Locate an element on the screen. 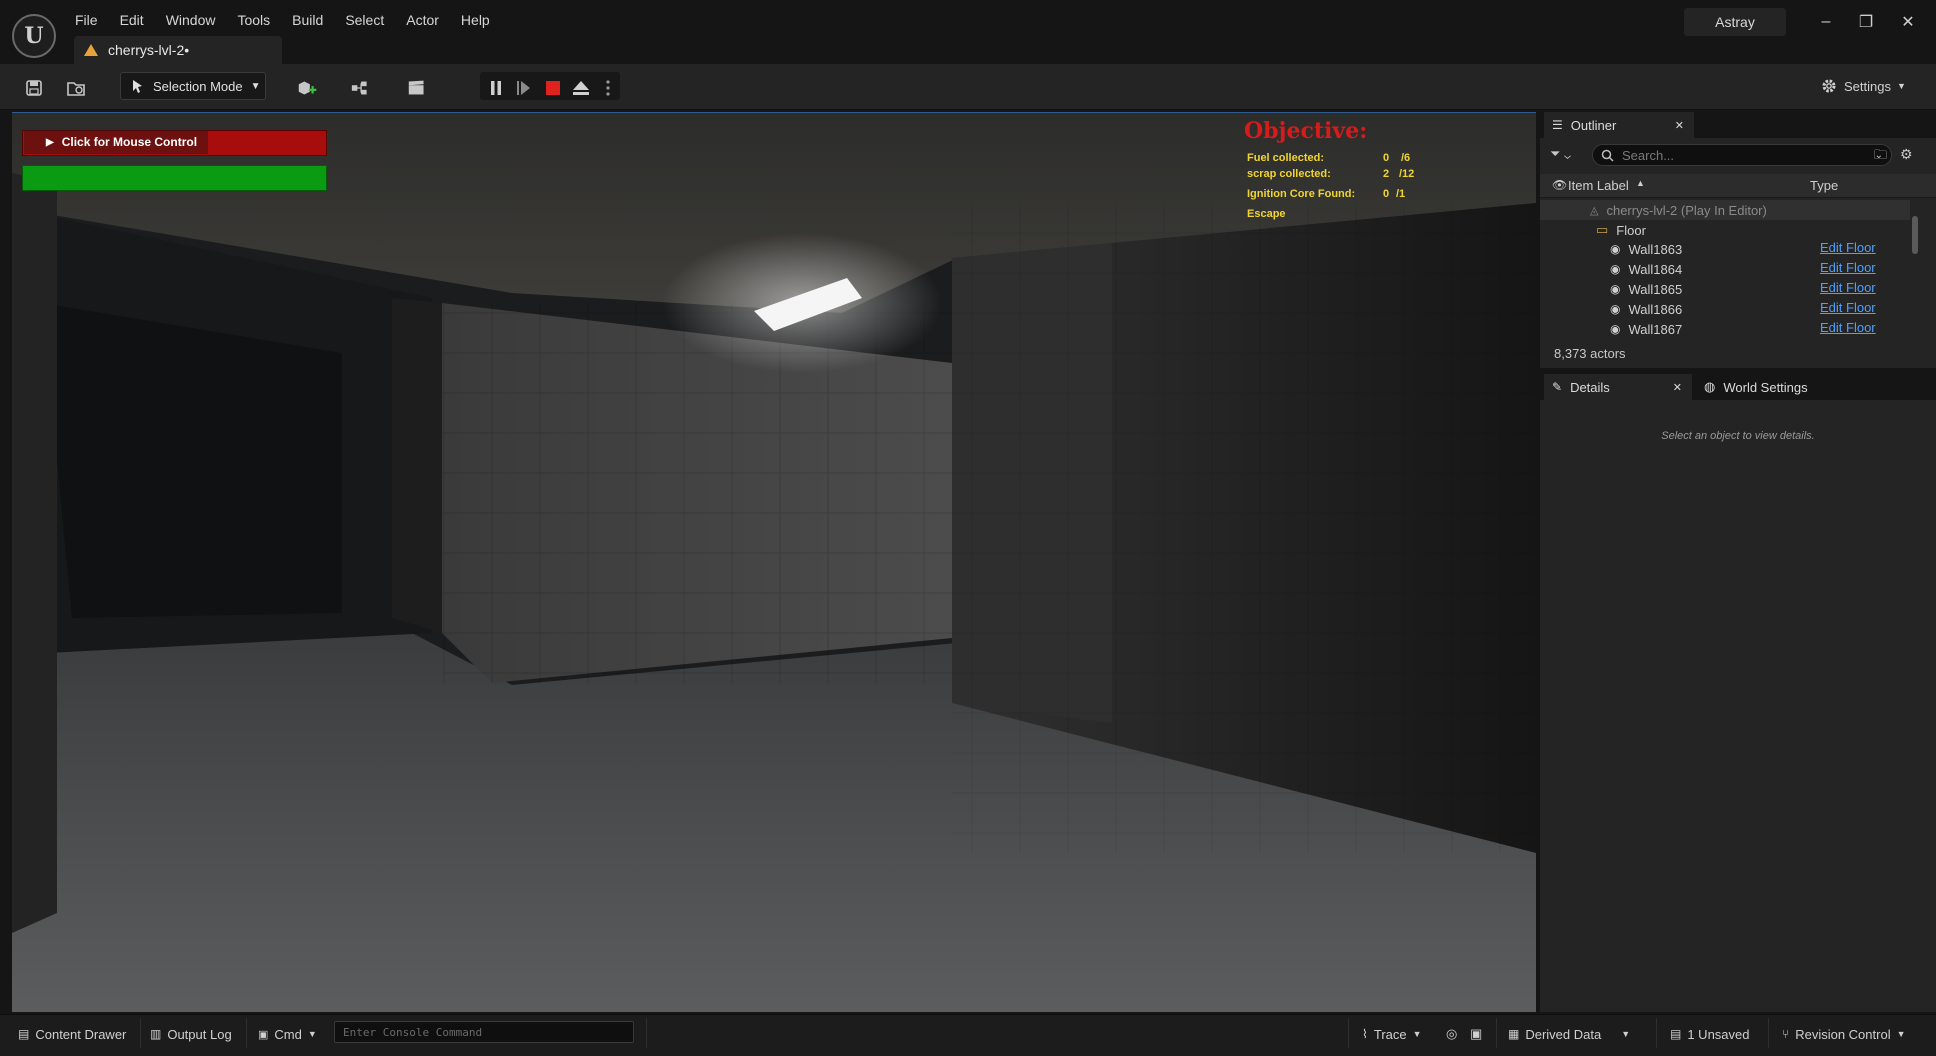 This screenshot has width=1936, height=1056. level-icon is located at coordinates (91, 50).